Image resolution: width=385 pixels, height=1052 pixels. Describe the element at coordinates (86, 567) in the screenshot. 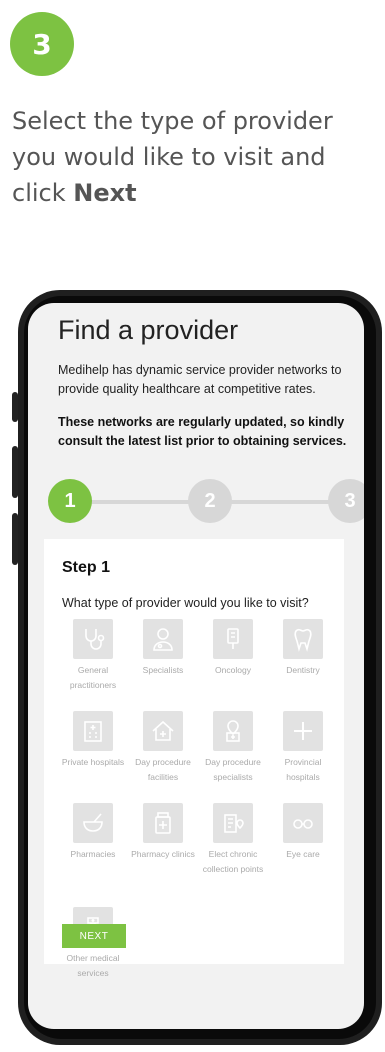

I see `step-heading: Step 1` at that location.